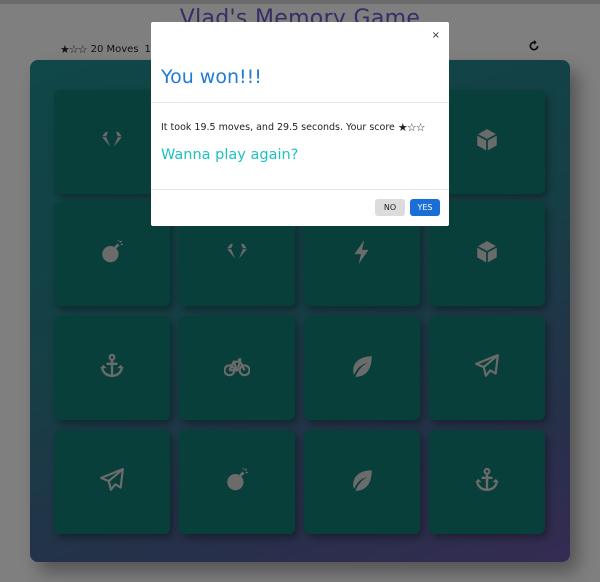 The width and height of the screenshot is (600, 582). I want to click on dialog-divider-bottom, so click(300, 189).